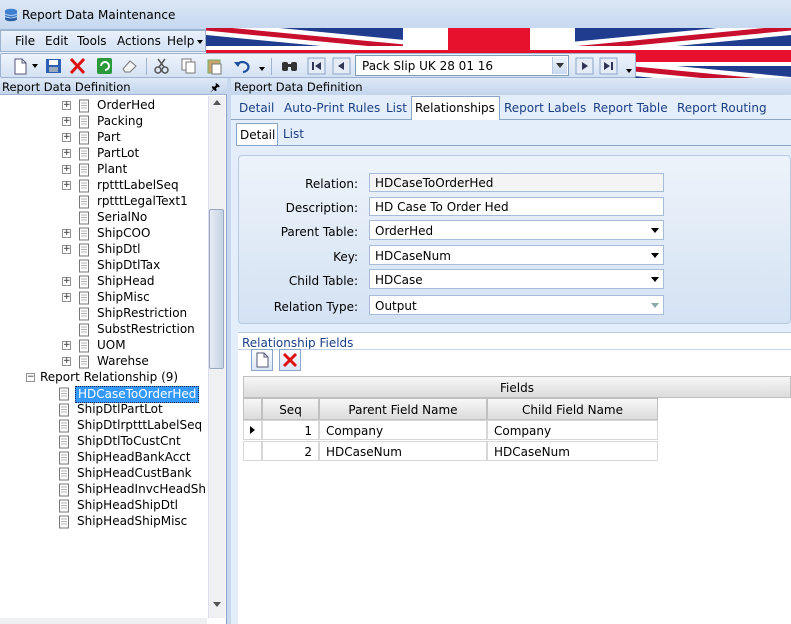  I want to click on table-cell-parent-field: HDCaseNum, so click(403, 451).